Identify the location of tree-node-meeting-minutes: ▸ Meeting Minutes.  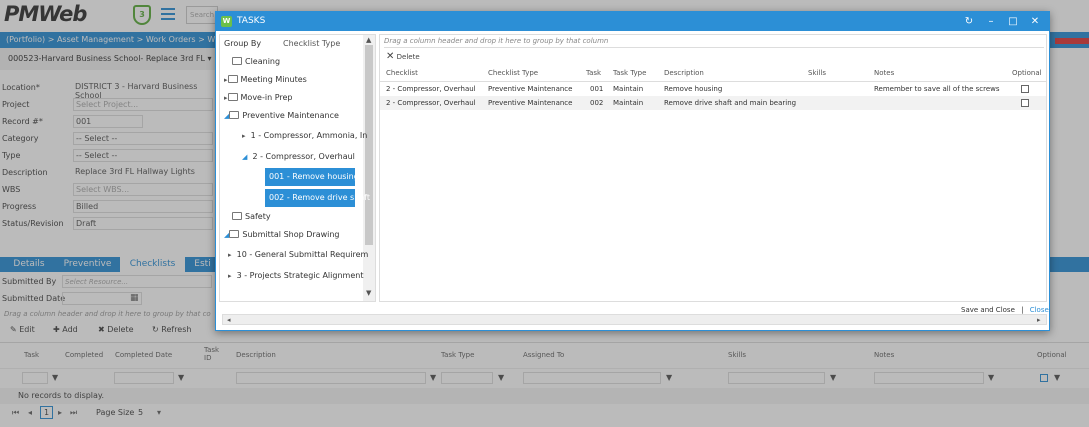
(265, 79).